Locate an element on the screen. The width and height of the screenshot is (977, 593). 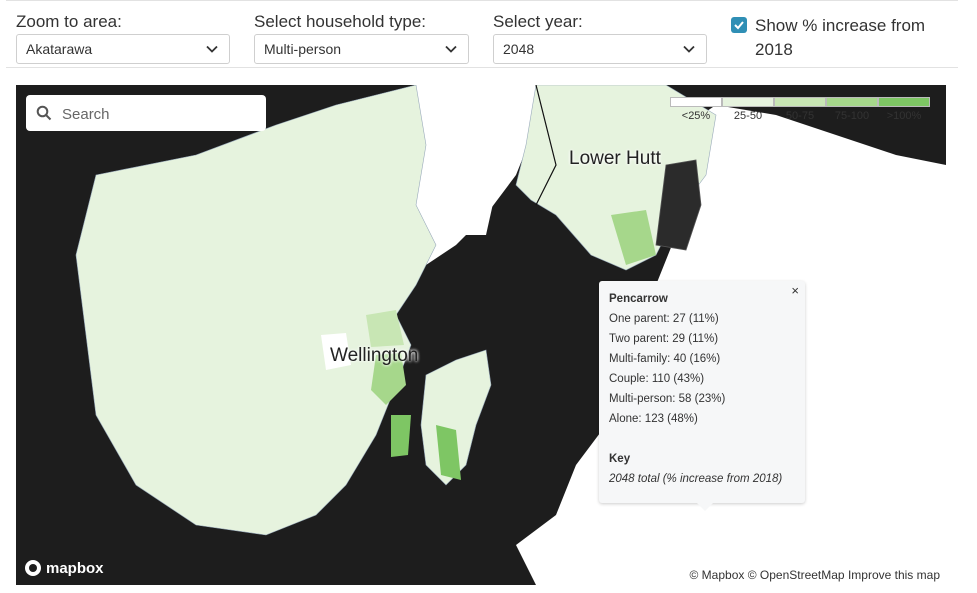
area-select: Akatarawa is located at coordinates (123, 49).